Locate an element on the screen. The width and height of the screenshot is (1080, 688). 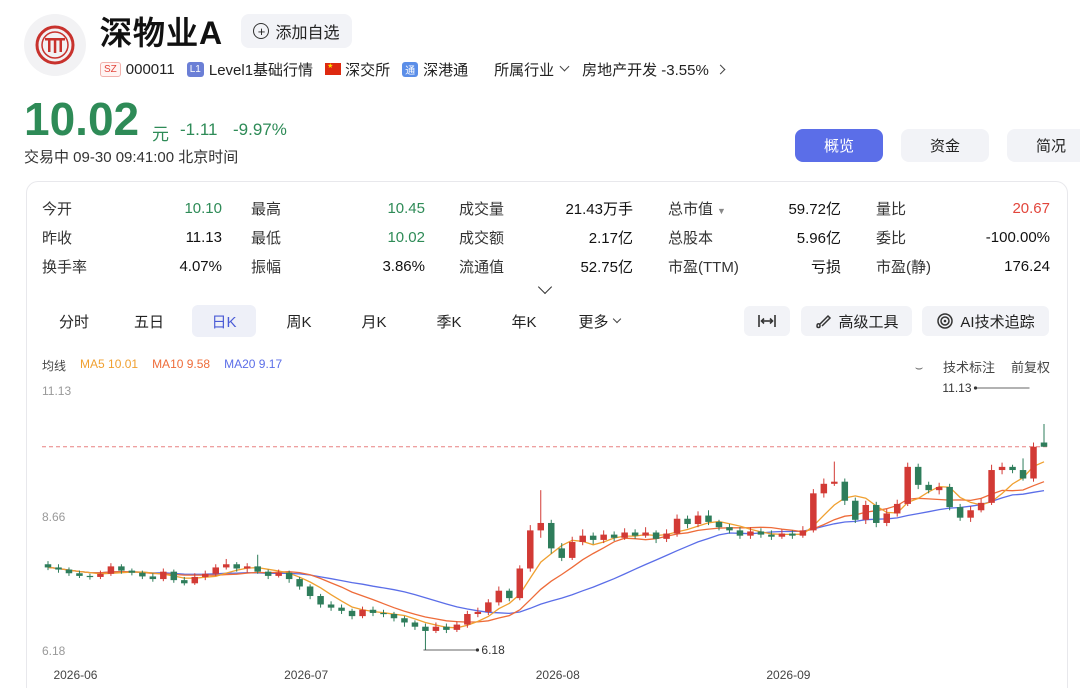
min-leader-dot is located at coordinates (477, 650).